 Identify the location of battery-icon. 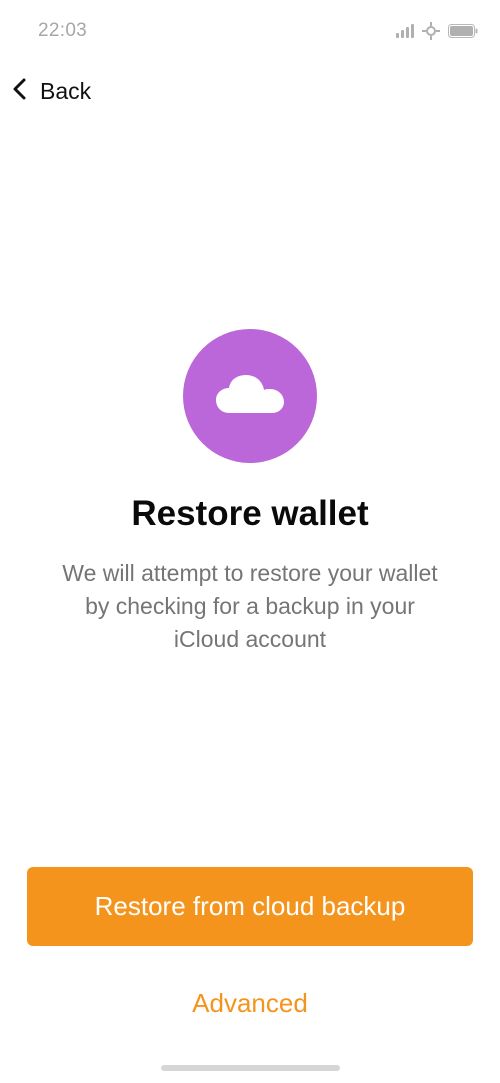
(463, 31).